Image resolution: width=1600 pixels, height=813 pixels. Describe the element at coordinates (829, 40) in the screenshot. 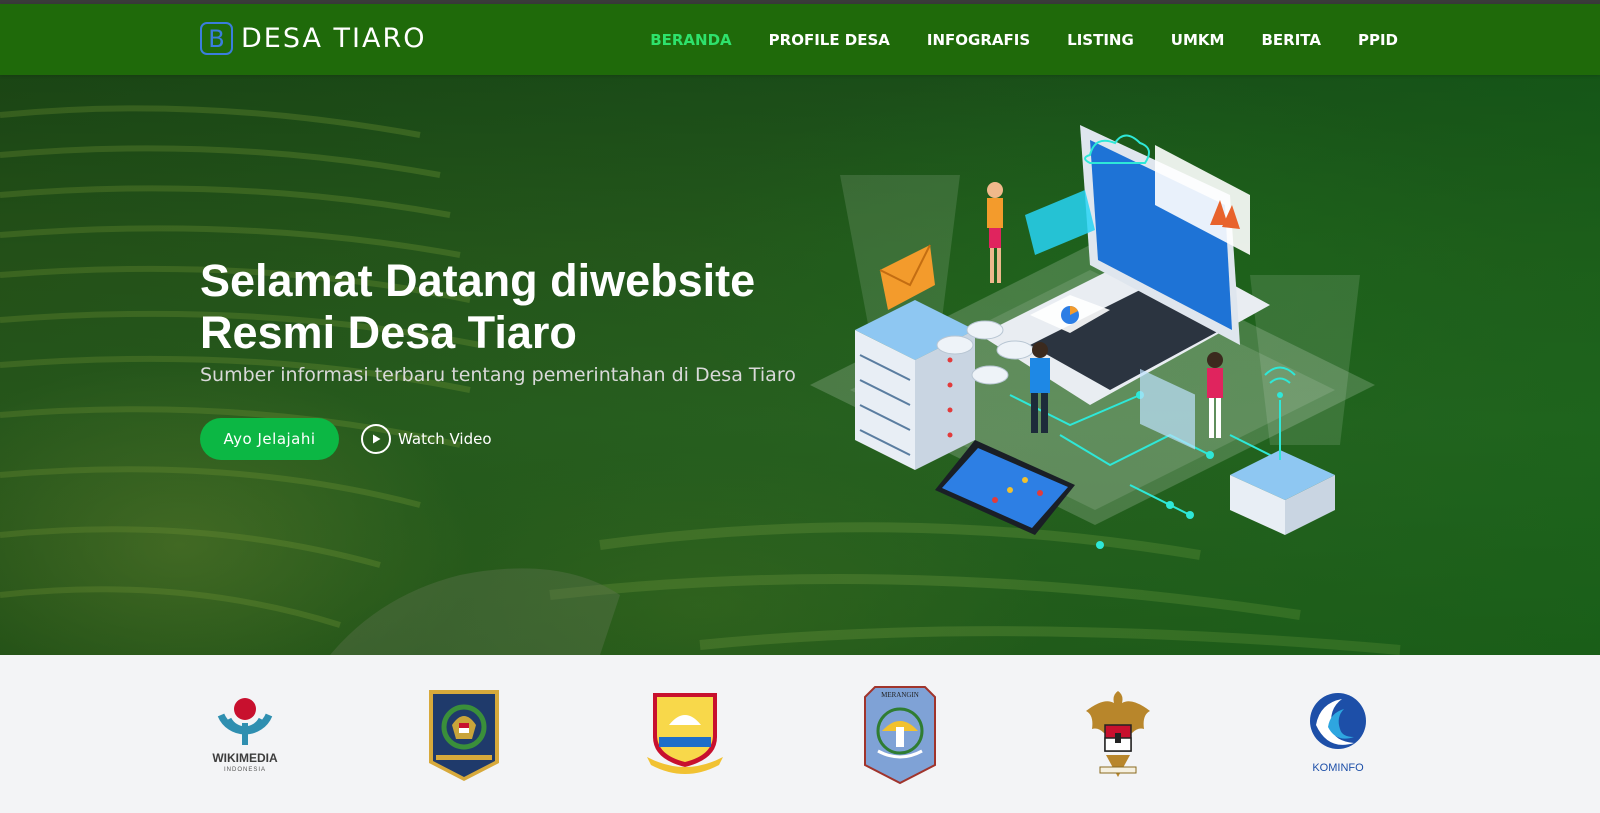

I see `nav-link-profile-desa: PROFILE DESA` at that location.